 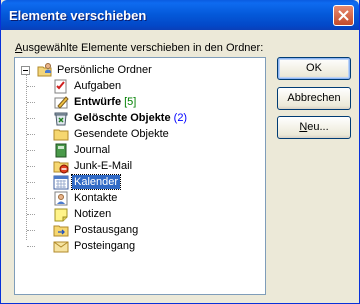 I want to click on notes-icon, so click(x=61, y=214).